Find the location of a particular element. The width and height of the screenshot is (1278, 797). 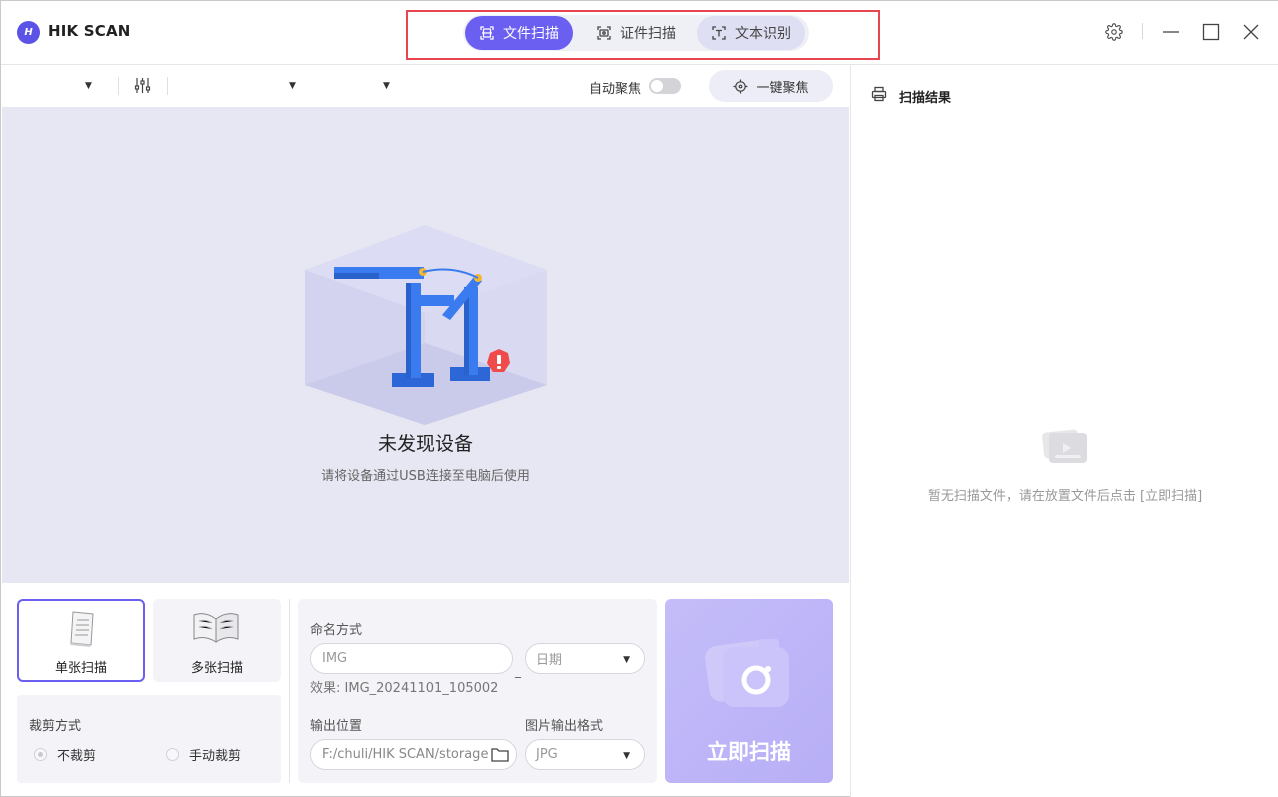

close-button is located at coordinates (1251, 32).